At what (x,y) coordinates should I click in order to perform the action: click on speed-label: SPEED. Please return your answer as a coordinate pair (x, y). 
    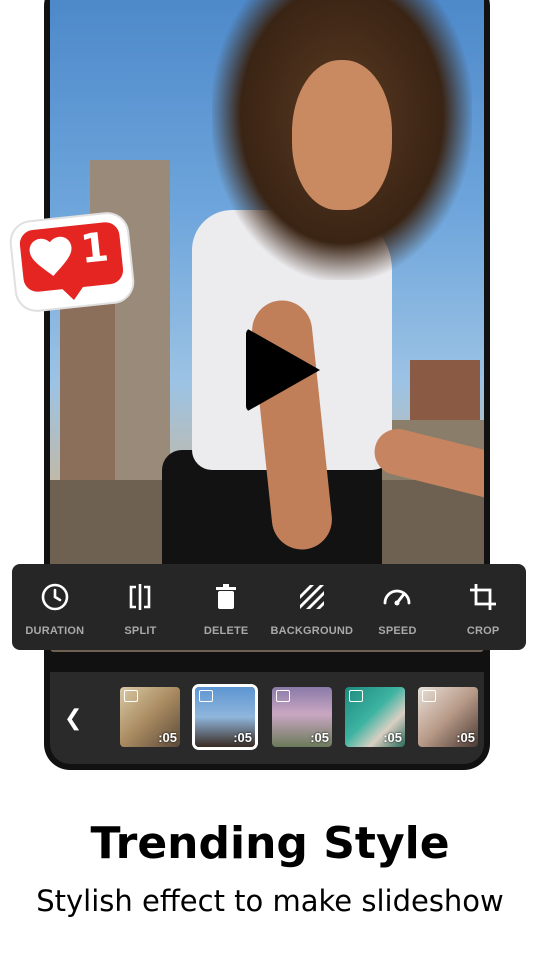
    Looking at the image, I should click on (397, 631).